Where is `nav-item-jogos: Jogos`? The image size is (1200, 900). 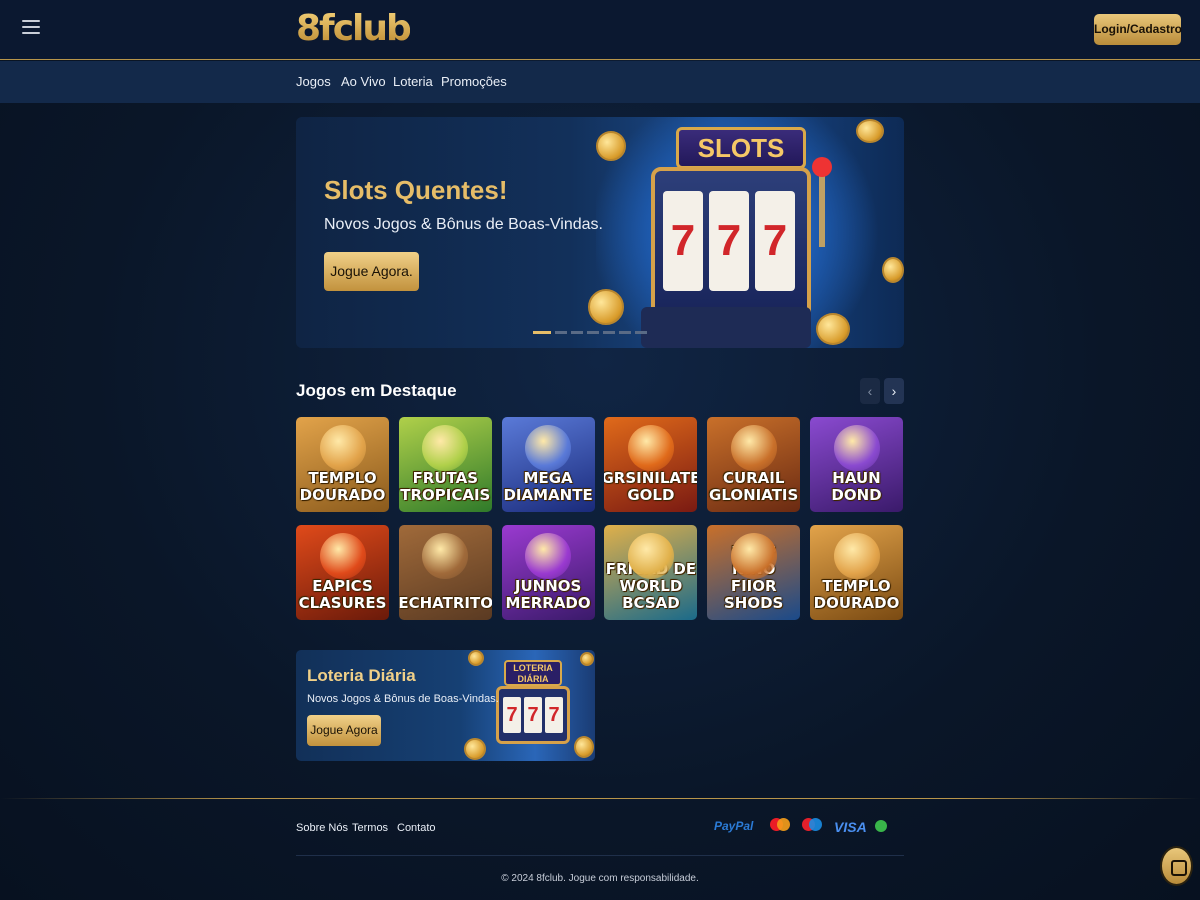
nav-item-jogos: Jogos is located at coordinates (313, 81).